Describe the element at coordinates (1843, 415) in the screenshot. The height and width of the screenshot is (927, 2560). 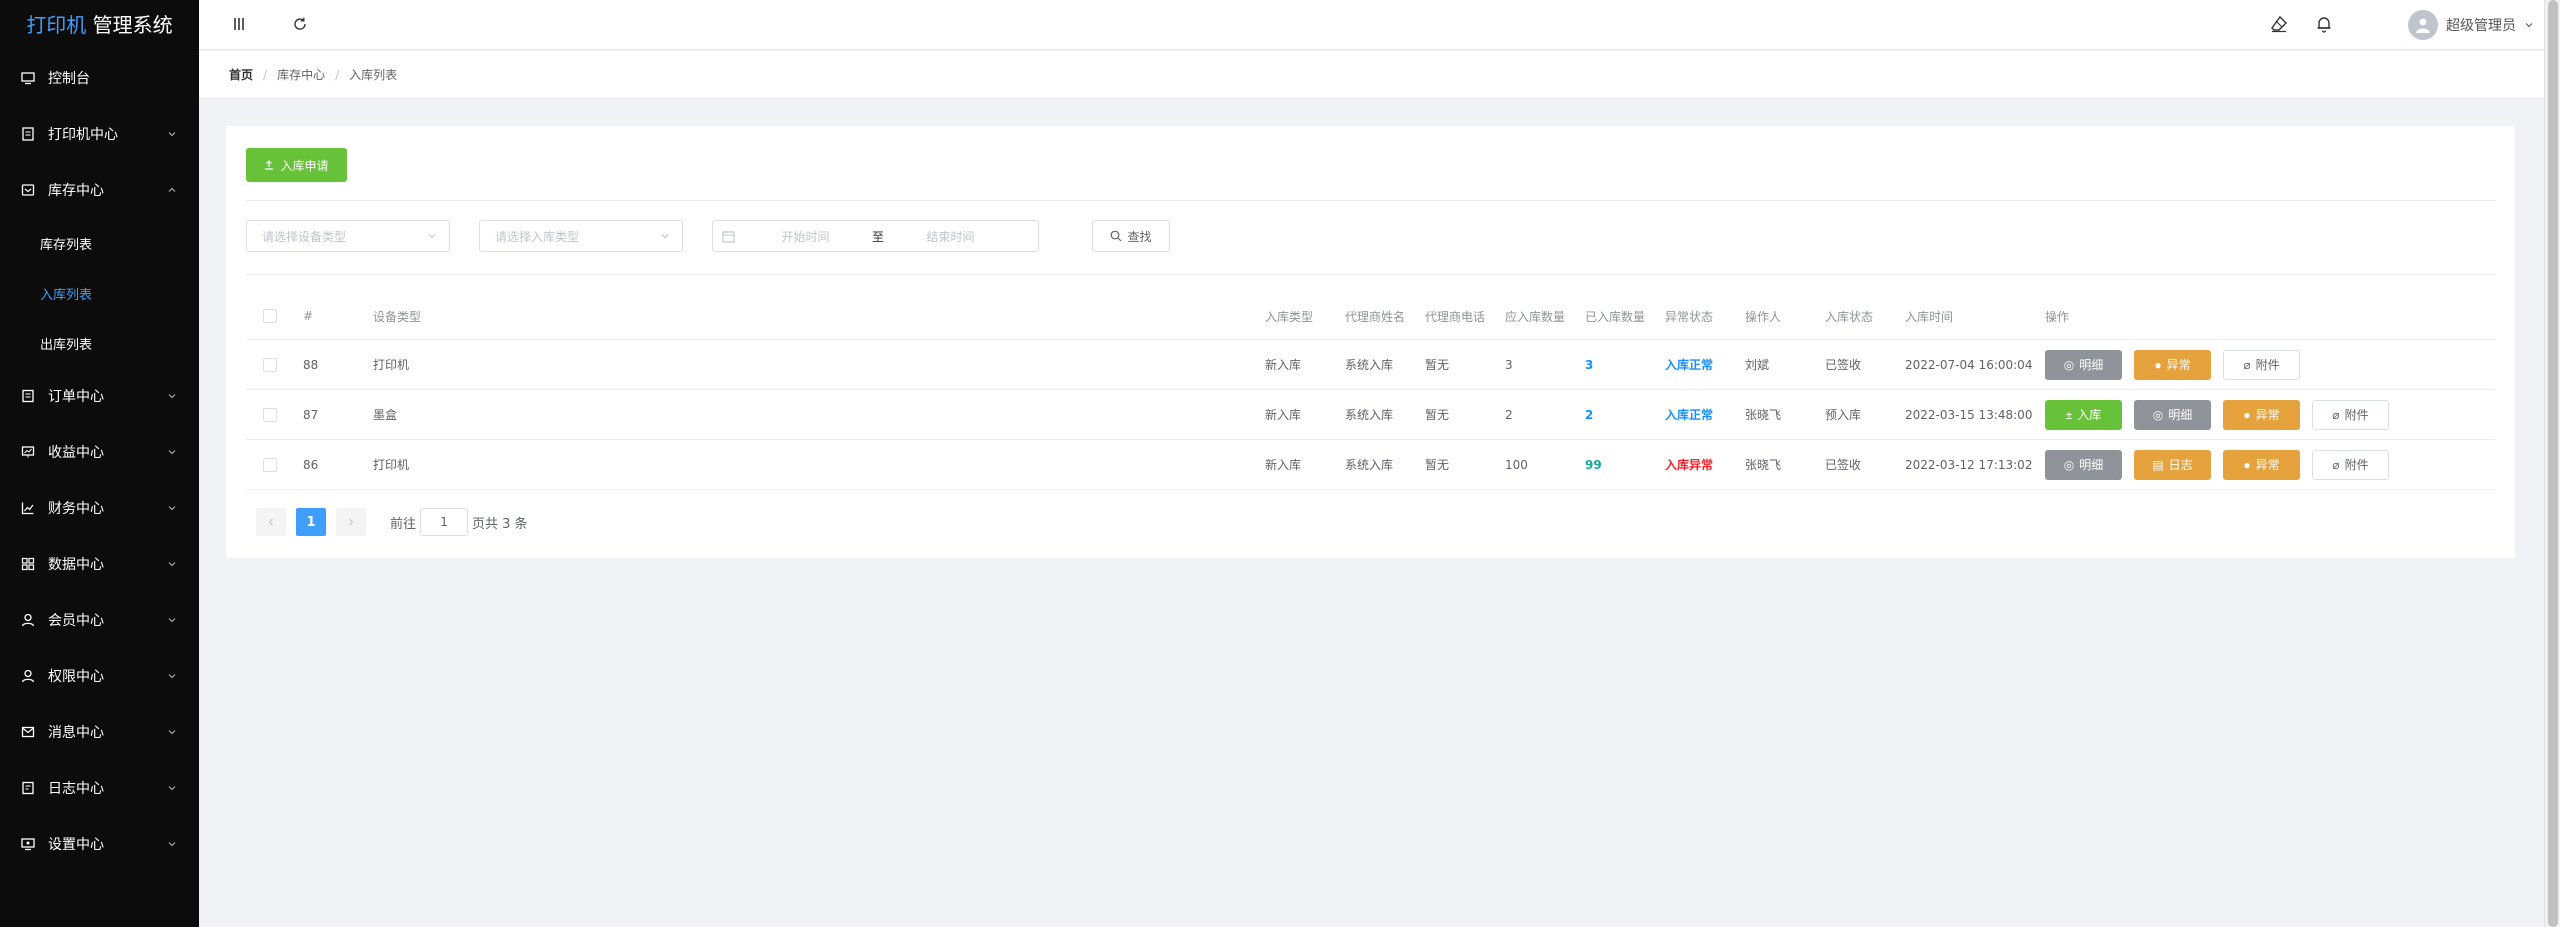
I see `cell-status: 预入库` at that location.